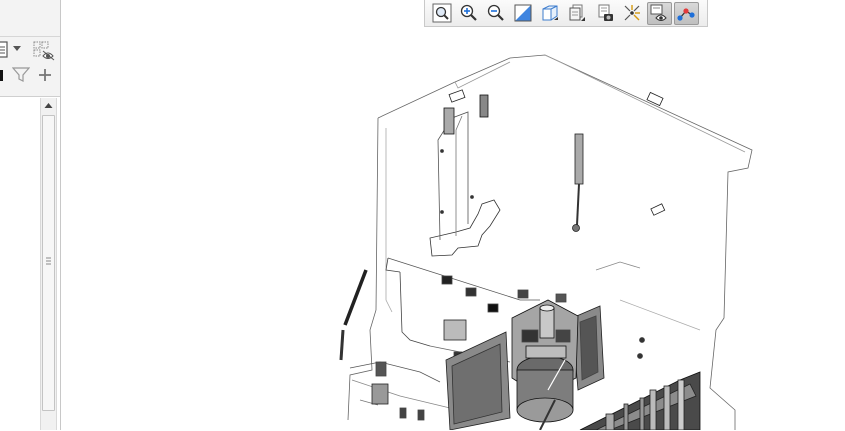  Describe the element at coordinates (30, 215) in the screenshot. I see `structure-panel` at that location.